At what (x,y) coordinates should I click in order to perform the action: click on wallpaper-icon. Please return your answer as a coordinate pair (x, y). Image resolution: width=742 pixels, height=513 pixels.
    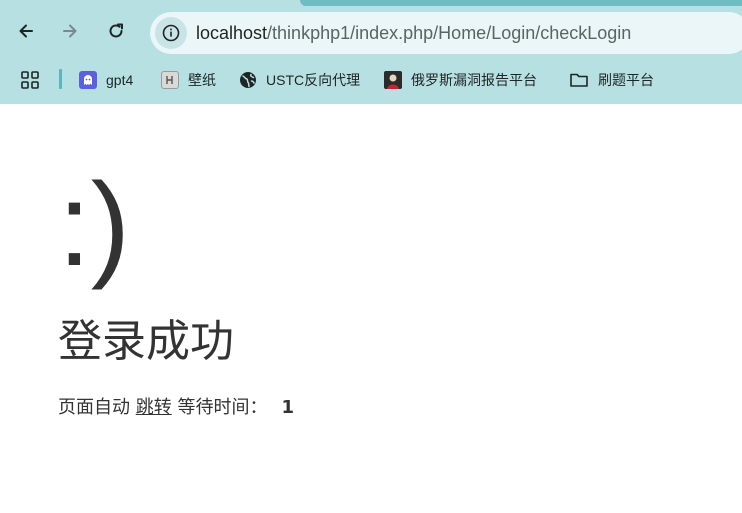
    Looking at the image, I should click on (170, 80).